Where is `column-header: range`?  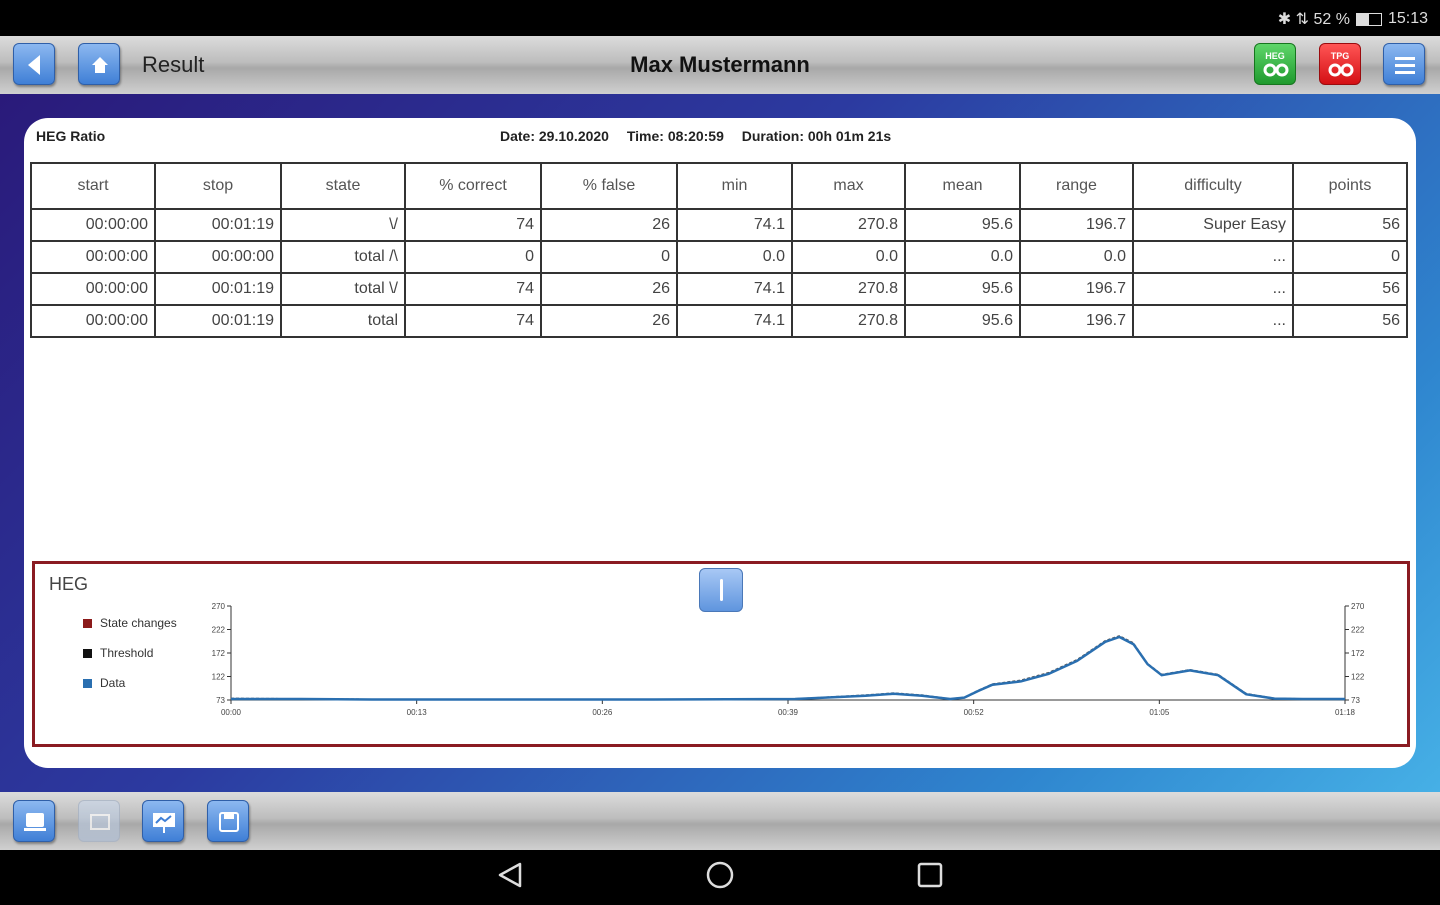 column-header: range is located at coordinates (1076, 186).